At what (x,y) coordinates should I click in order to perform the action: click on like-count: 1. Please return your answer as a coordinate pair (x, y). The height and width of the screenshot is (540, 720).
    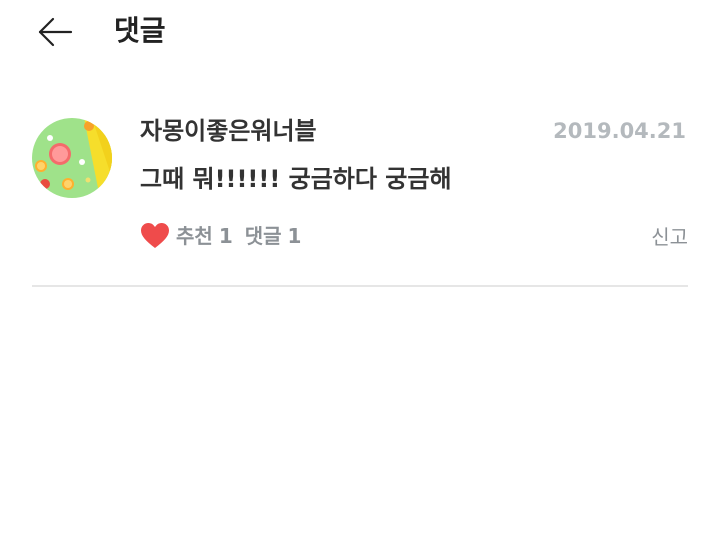
    Looking at the image, I should click on (225, 236).